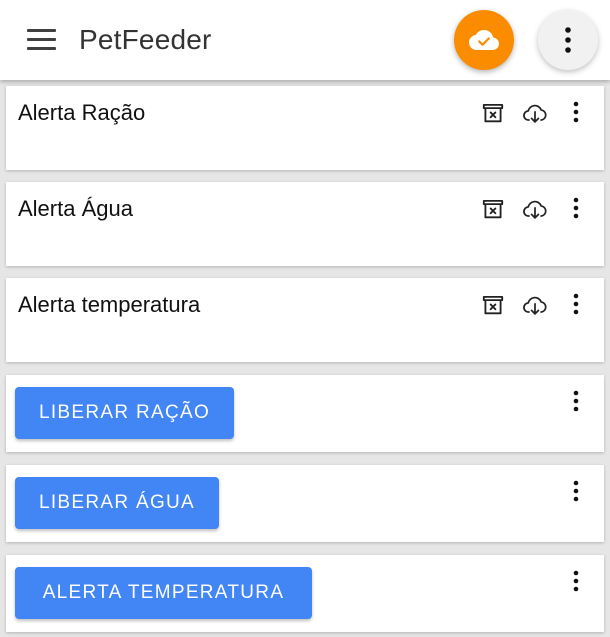 The height and width of the screenshot is (637, 610). What do you see at coordinates (305, 320) in the screenshot?
I see `alert-card: Alerta temperatura` at bounding box center [305, 320].